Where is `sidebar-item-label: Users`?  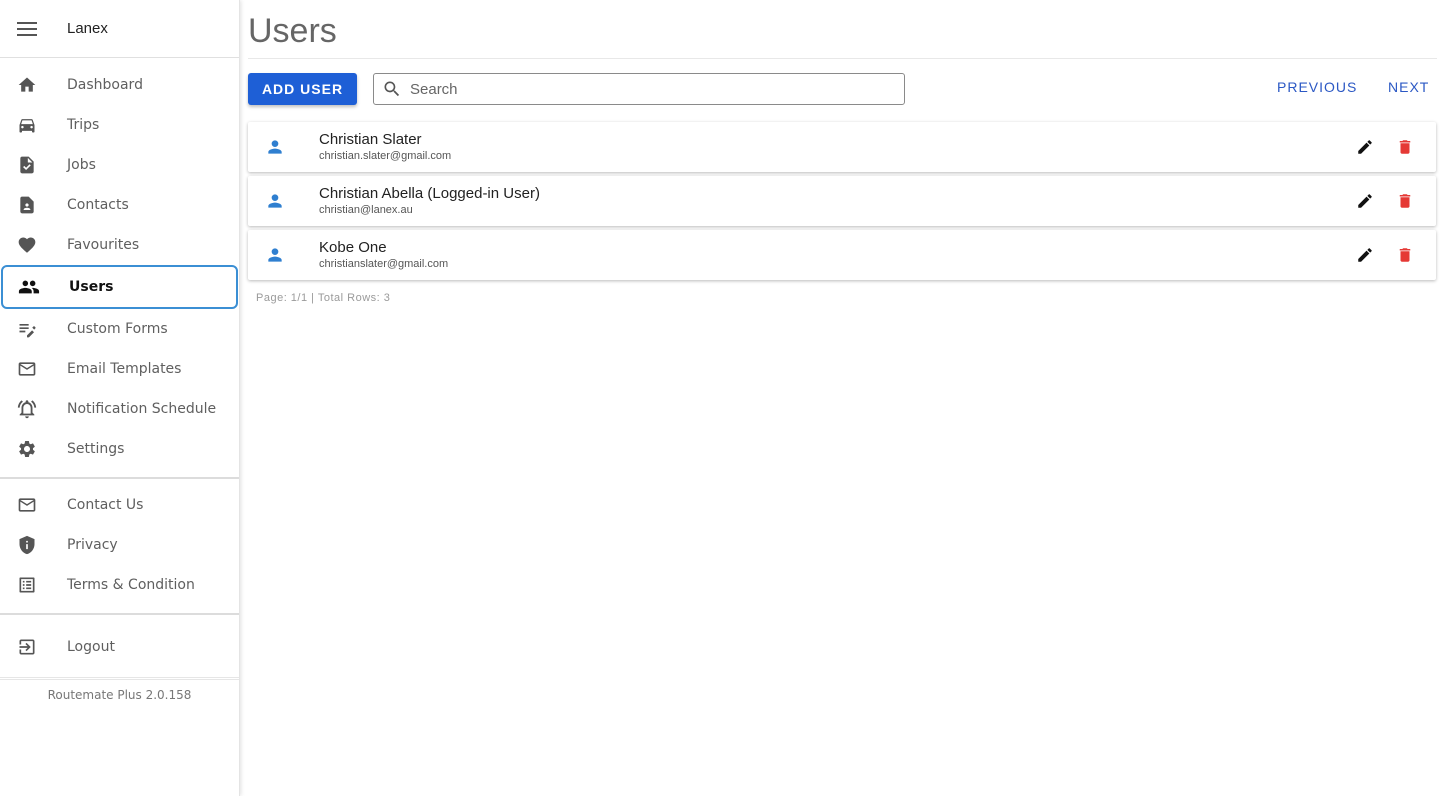 sidebar-item-label: Users is located at coordinates (91, 287).